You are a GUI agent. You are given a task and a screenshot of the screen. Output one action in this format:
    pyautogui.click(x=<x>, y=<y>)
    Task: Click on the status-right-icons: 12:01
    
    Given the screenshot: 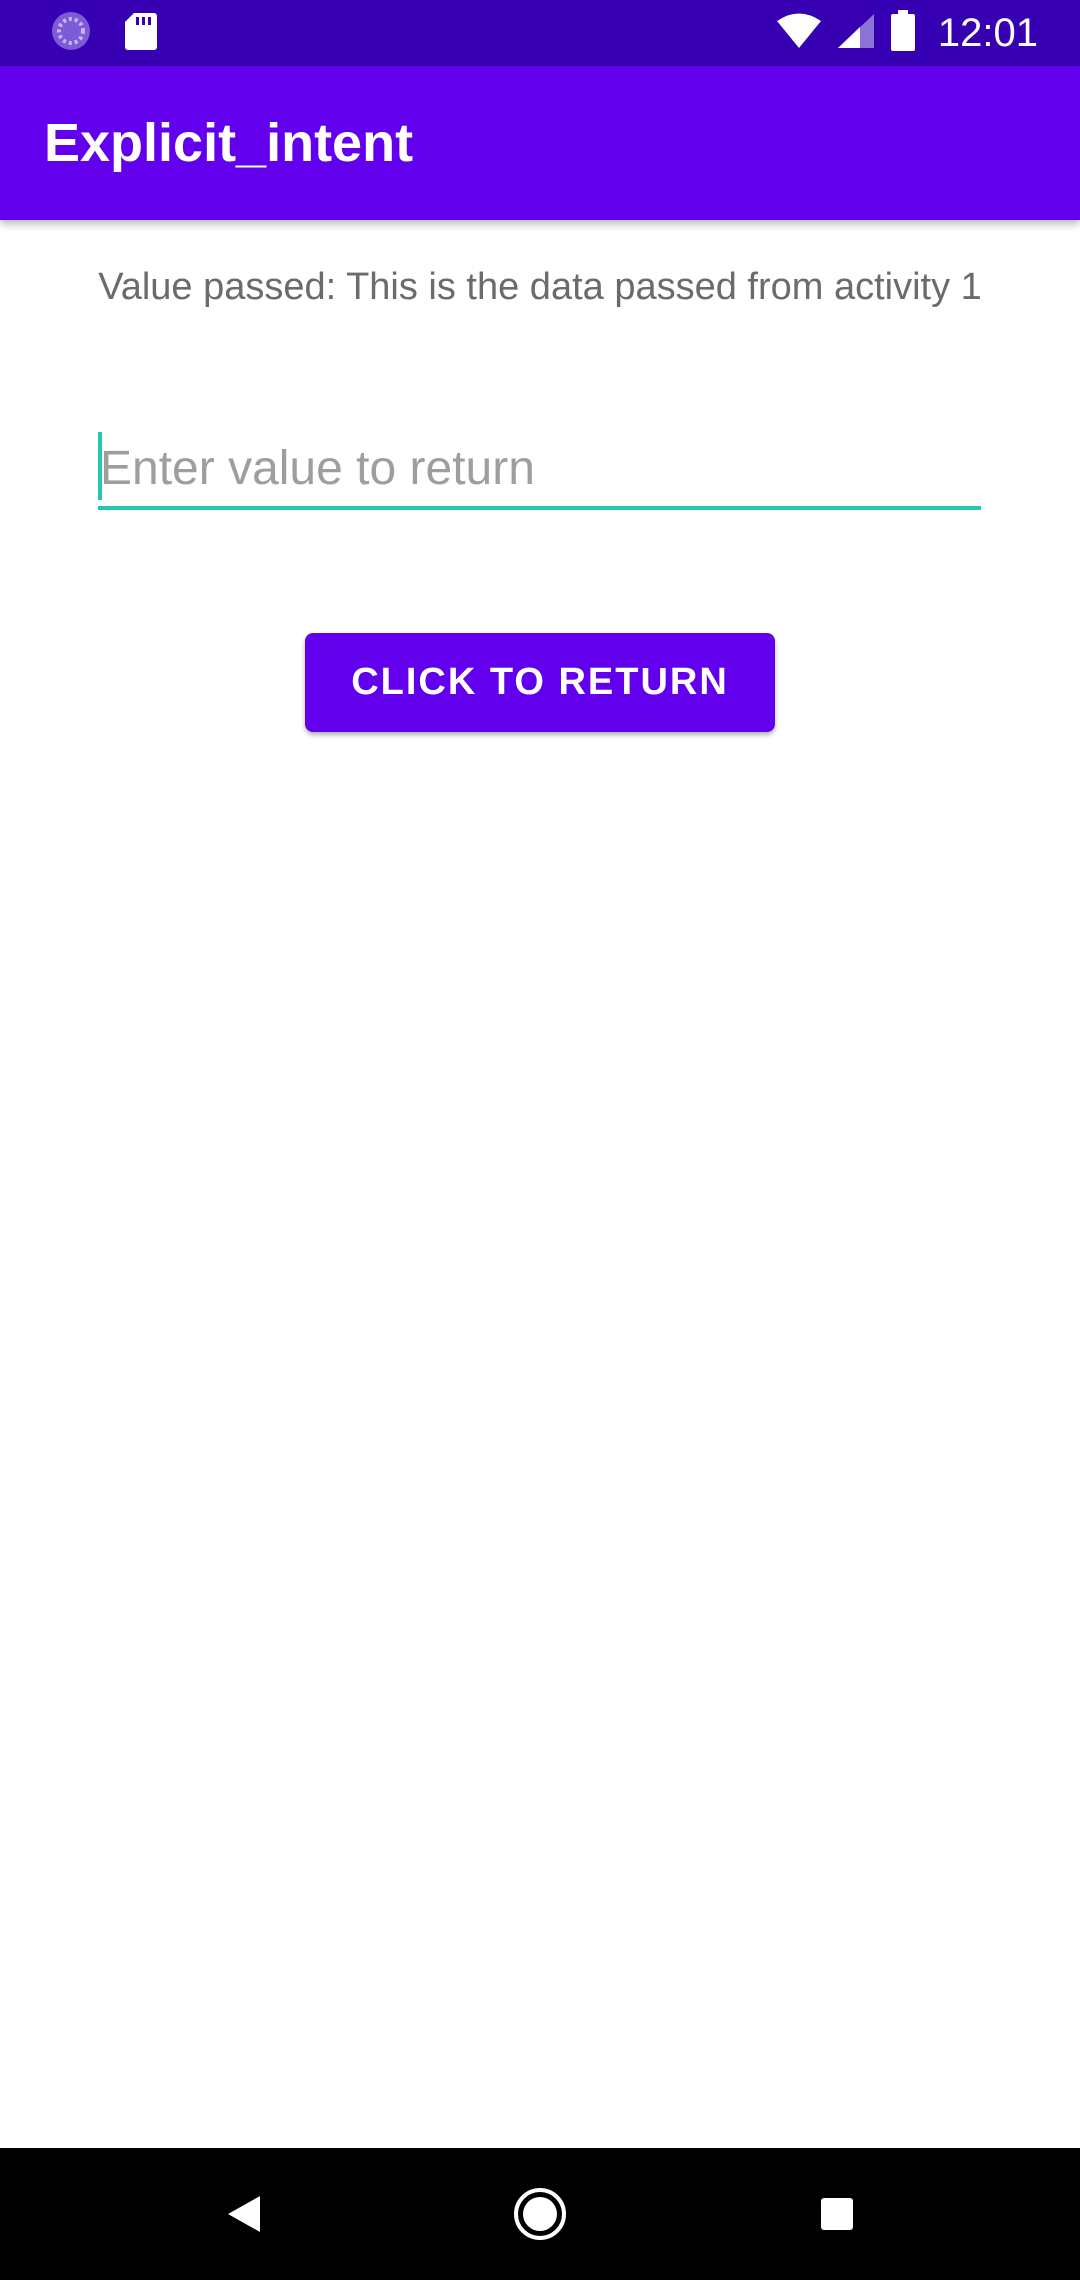 What is the action you would take?
    pyautogui.click(x=907, y=33)
    